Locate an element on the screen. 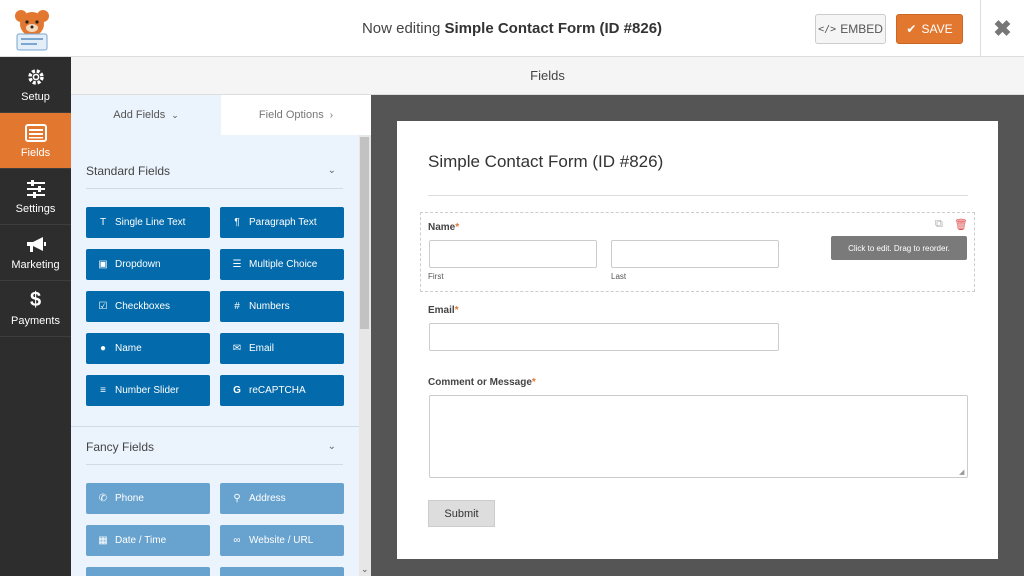 This screenshot has height=576, width=1024. form-title-divider is located at coordinates (698, 195).